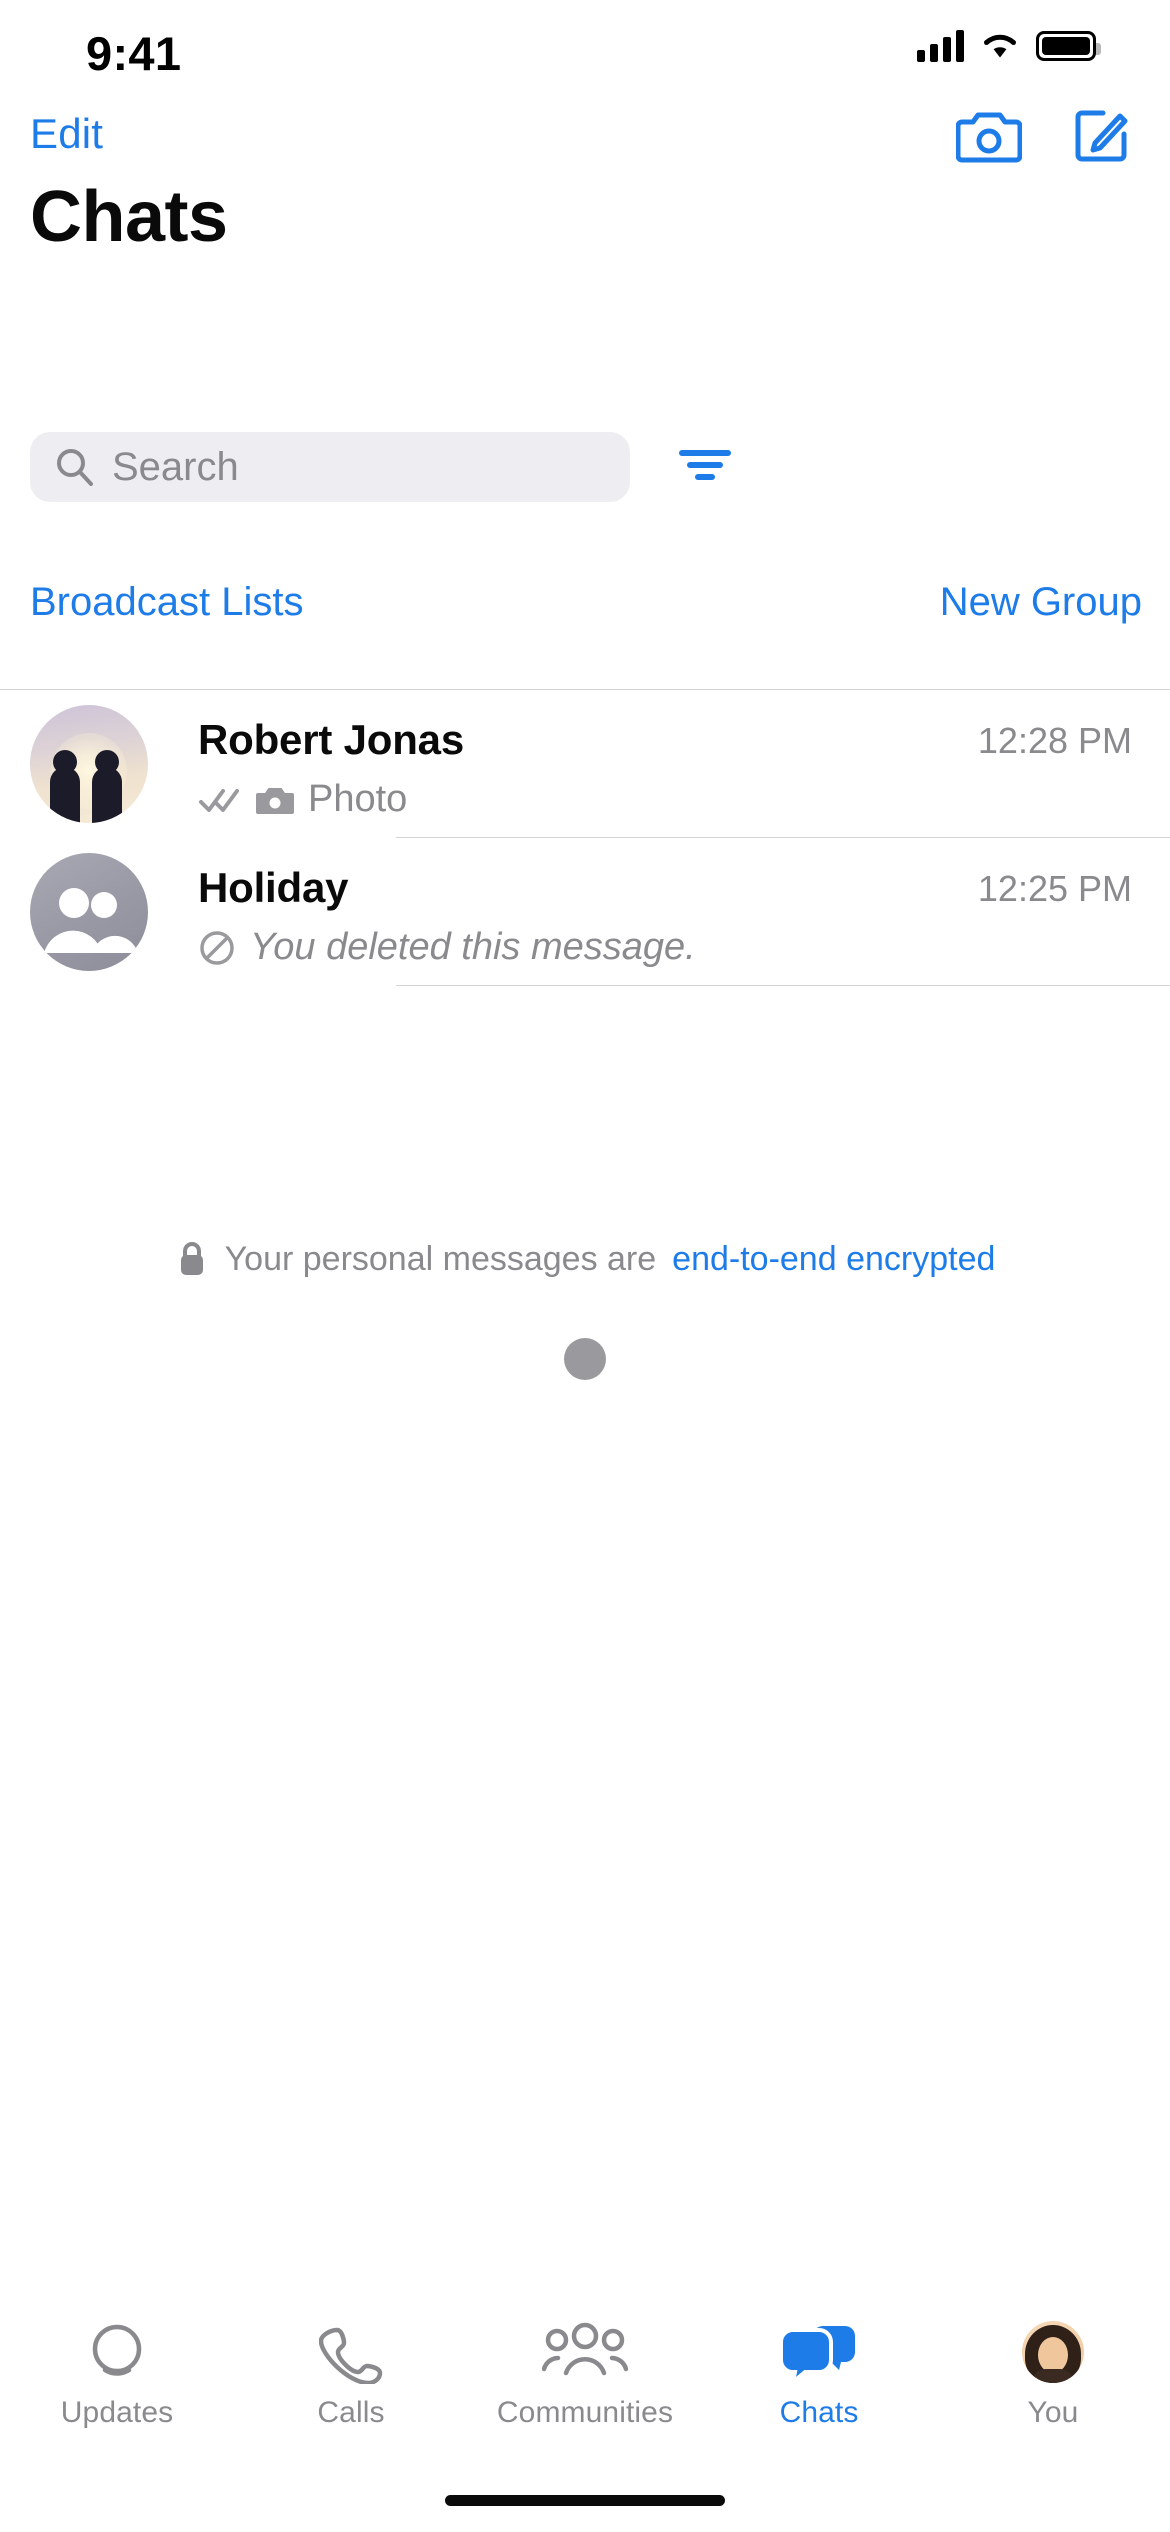 Image resolution: width=1170 pixels, height=2532 pixels. What do you see at coordinates (705, 467) in the screenshot?
I see `filter-icon` at bounding box center [705, 467].